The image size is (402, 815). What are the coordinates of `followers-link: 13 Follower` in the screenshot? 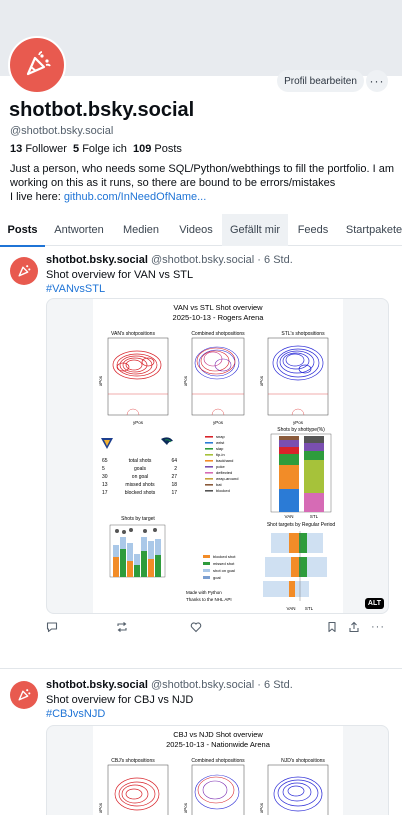 It's located at (38, 149).